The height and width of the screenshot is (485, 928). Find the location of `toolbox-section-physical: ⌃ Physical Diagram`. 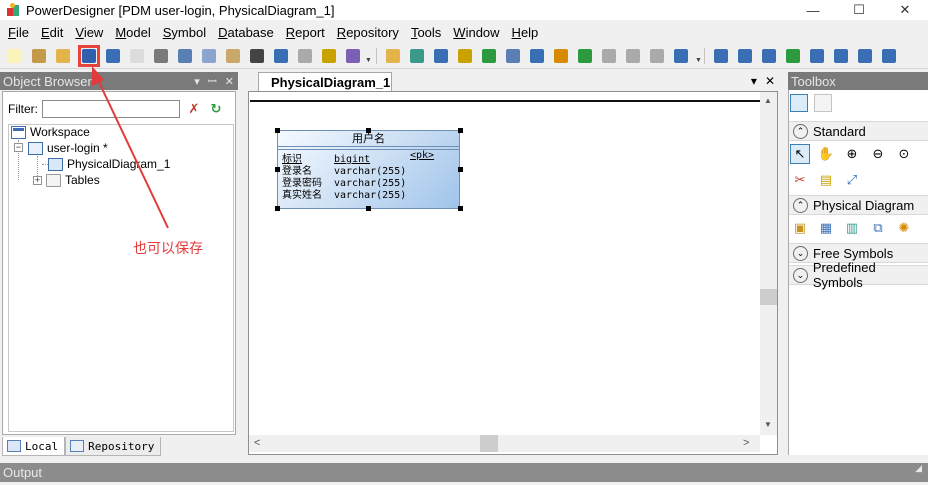

toolbox-section-physical: ⌃ Physical Diagram is located at coordinates (858, 205).